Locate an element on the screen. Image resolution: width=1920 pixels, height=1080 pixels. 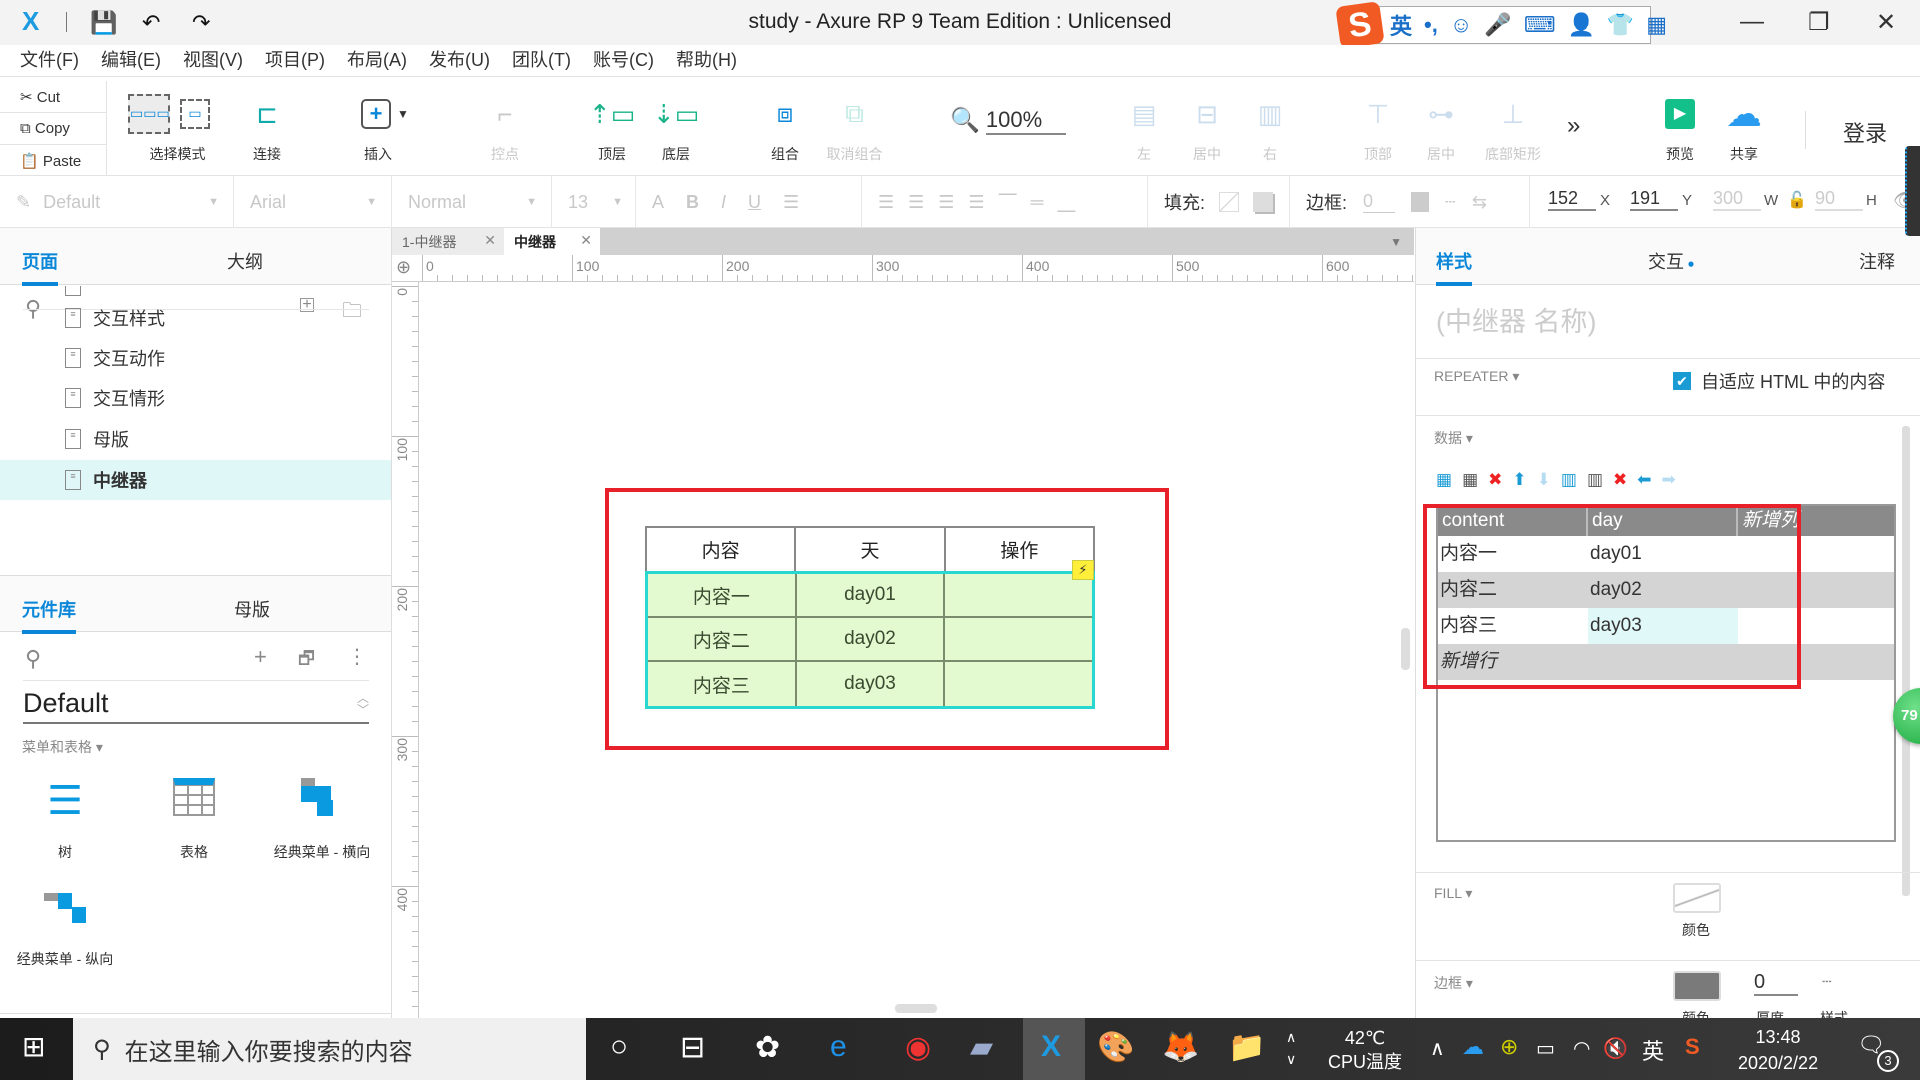
underline-icon: U is located at coordinates (754, 202).